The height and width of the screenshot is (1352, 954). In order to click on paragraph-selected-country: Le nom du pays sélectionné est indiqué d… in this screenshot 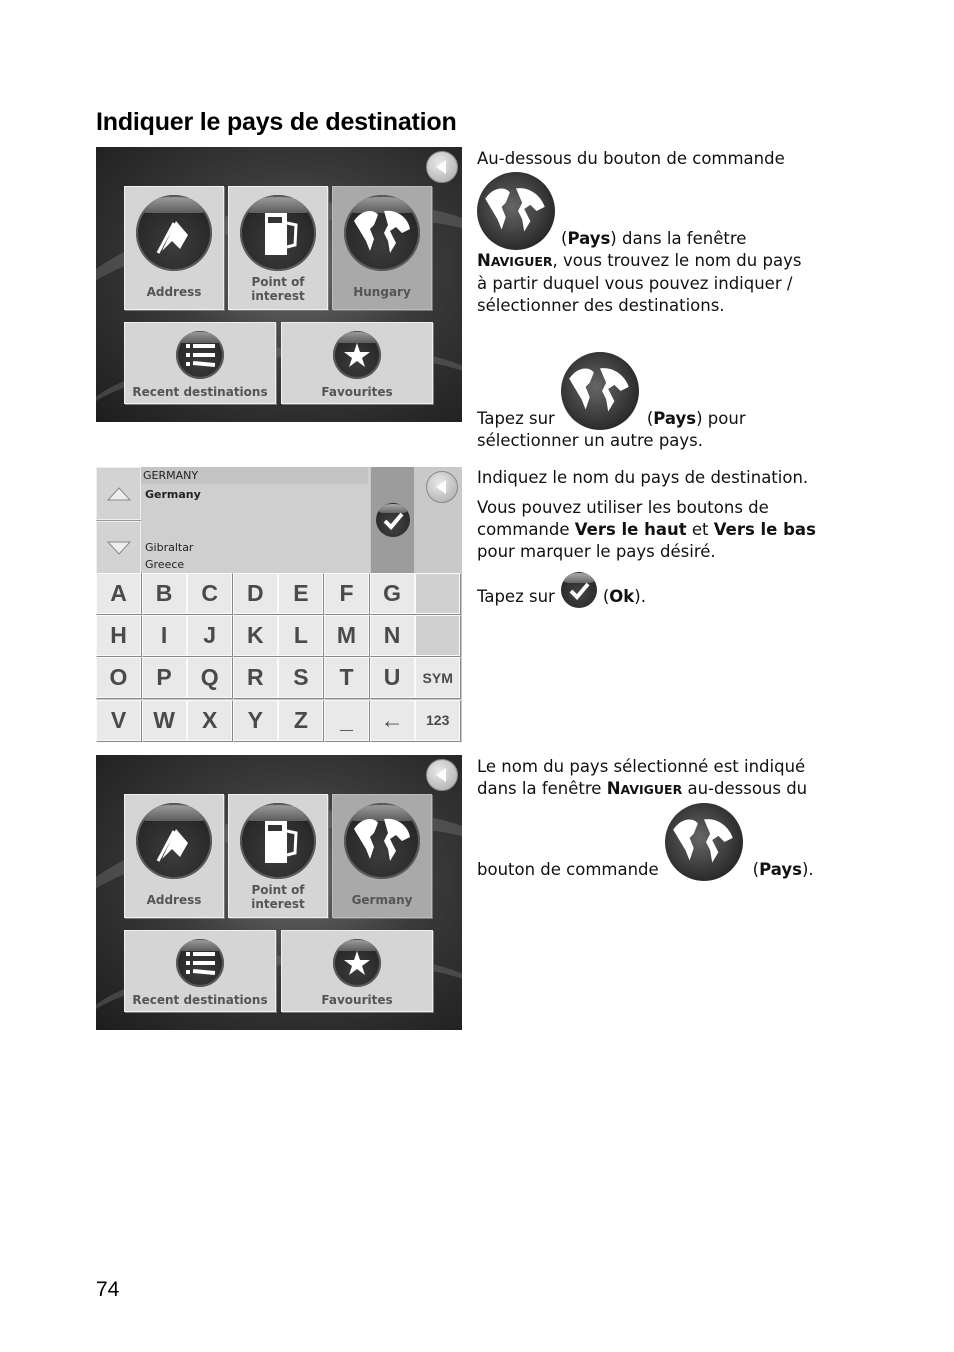, I will do `click(667, 818)`.